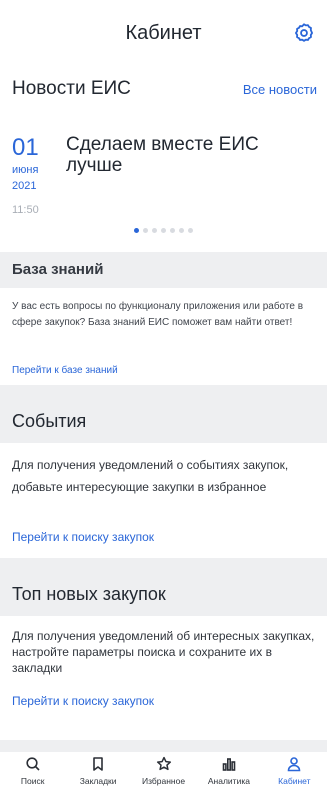 Image resolution: width=327 pixels, height=790 pixels. I want to click on all-news-link: Все новости, so click(280, 89).